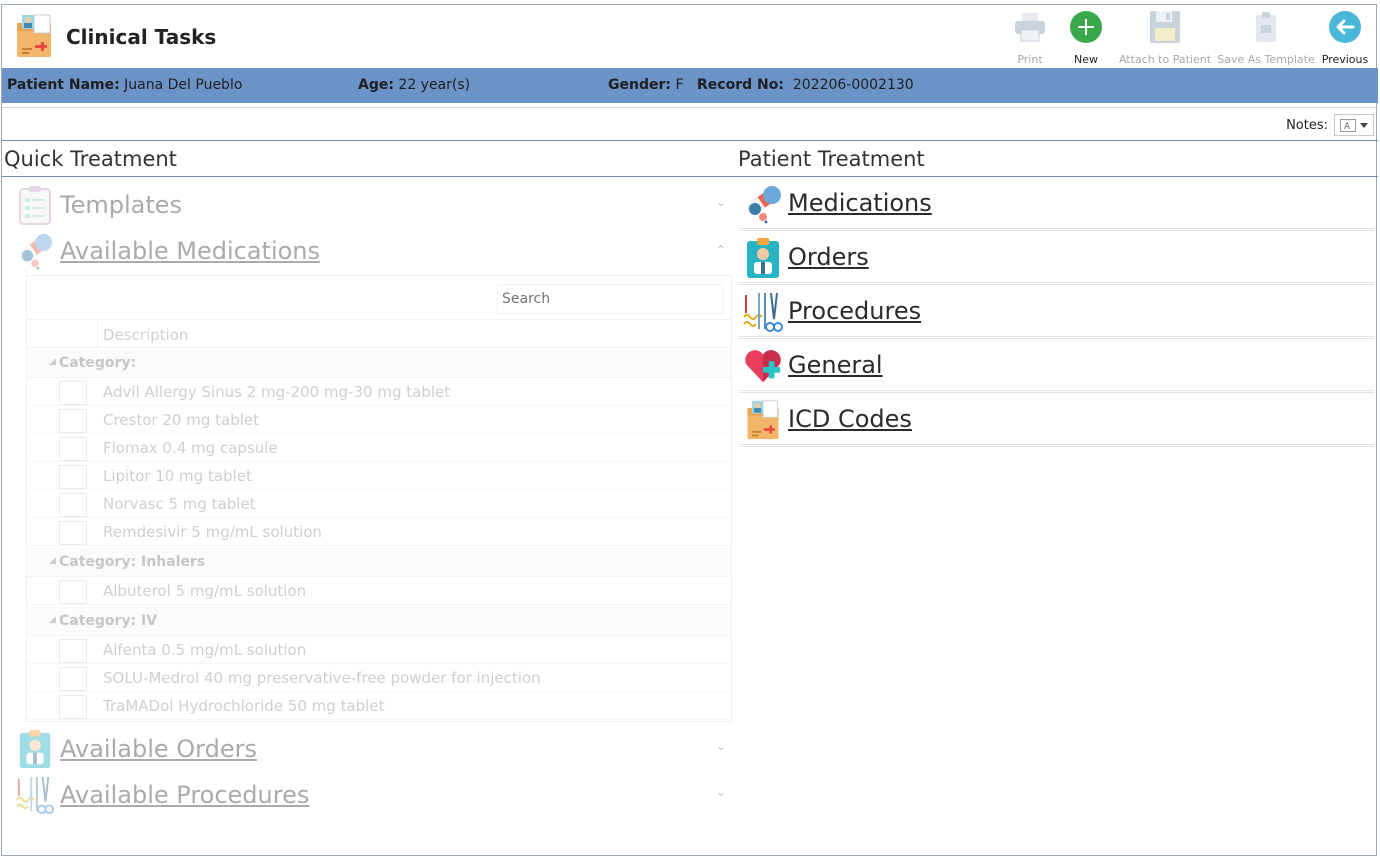  What do you see at coordinates (1307, 125) in the screenshot?
I see `notes-label: Notes:` at bounding box center [1307, 125].